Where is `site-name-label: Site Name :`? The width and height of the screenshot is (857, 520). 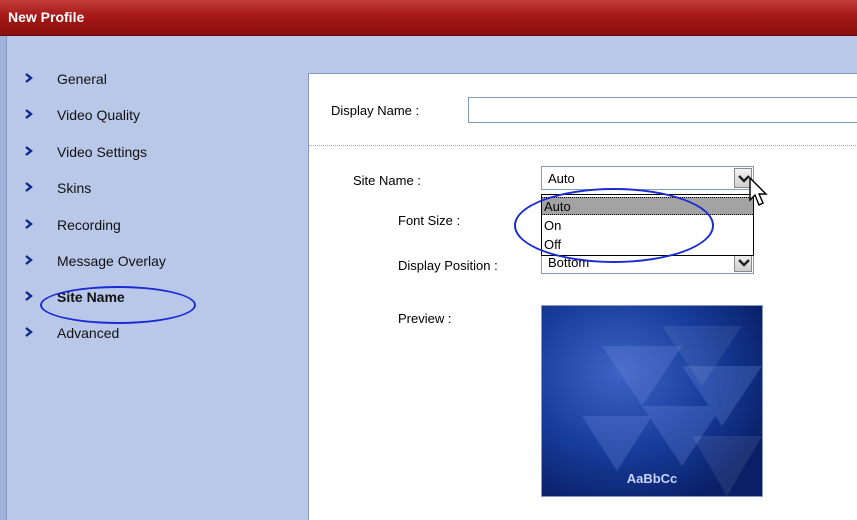 site-name-label: Site Name : is located at coordinates (387, 180).